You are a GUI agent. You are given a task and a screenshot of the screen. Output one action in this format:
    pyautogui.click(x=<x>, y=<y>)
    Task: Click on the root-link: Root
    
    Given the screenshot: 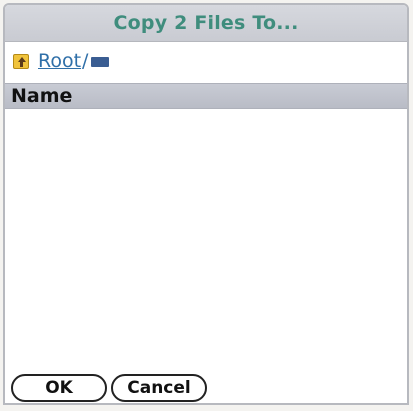 What is the action you would take?
    pyautogui.click(x=59, y=61)
    